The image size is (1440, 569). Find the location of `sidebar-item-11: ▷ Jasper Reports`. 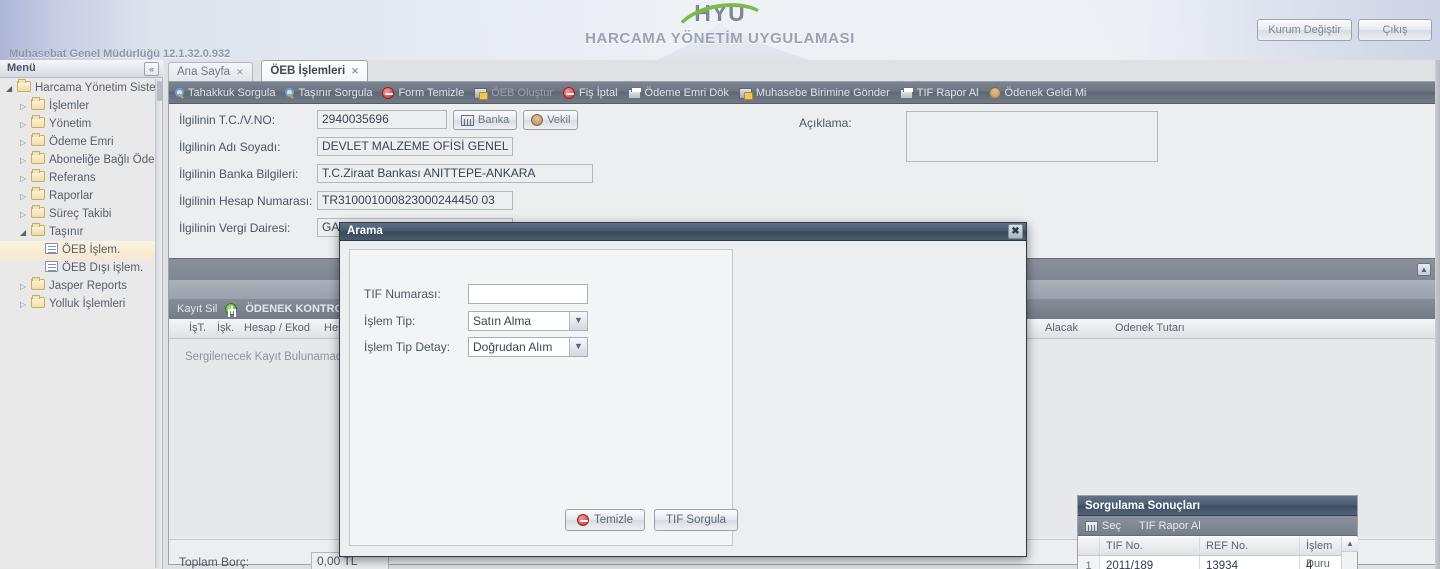

sidebar-item-11: ▷ Jasper Reports is located at coordinates (81, 286).